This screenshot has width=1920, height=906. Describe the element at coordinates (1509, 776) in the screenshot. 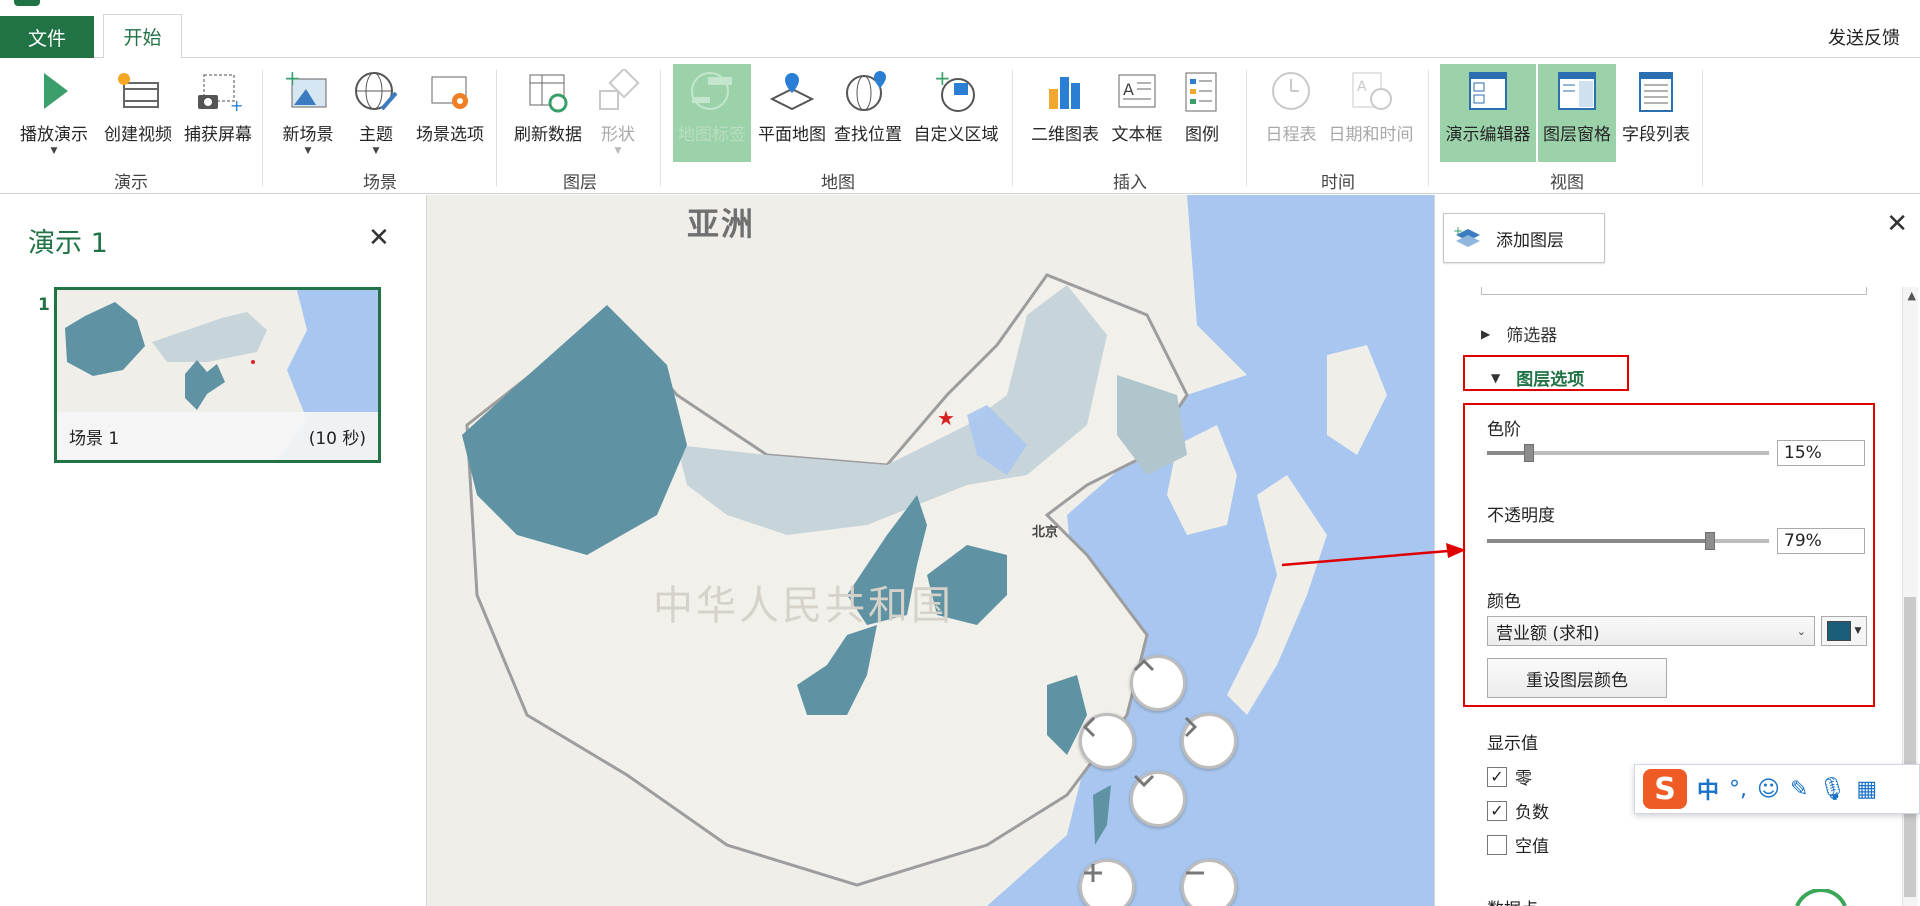

I see `show-zero-checkbox: ✓ 零` at that location.